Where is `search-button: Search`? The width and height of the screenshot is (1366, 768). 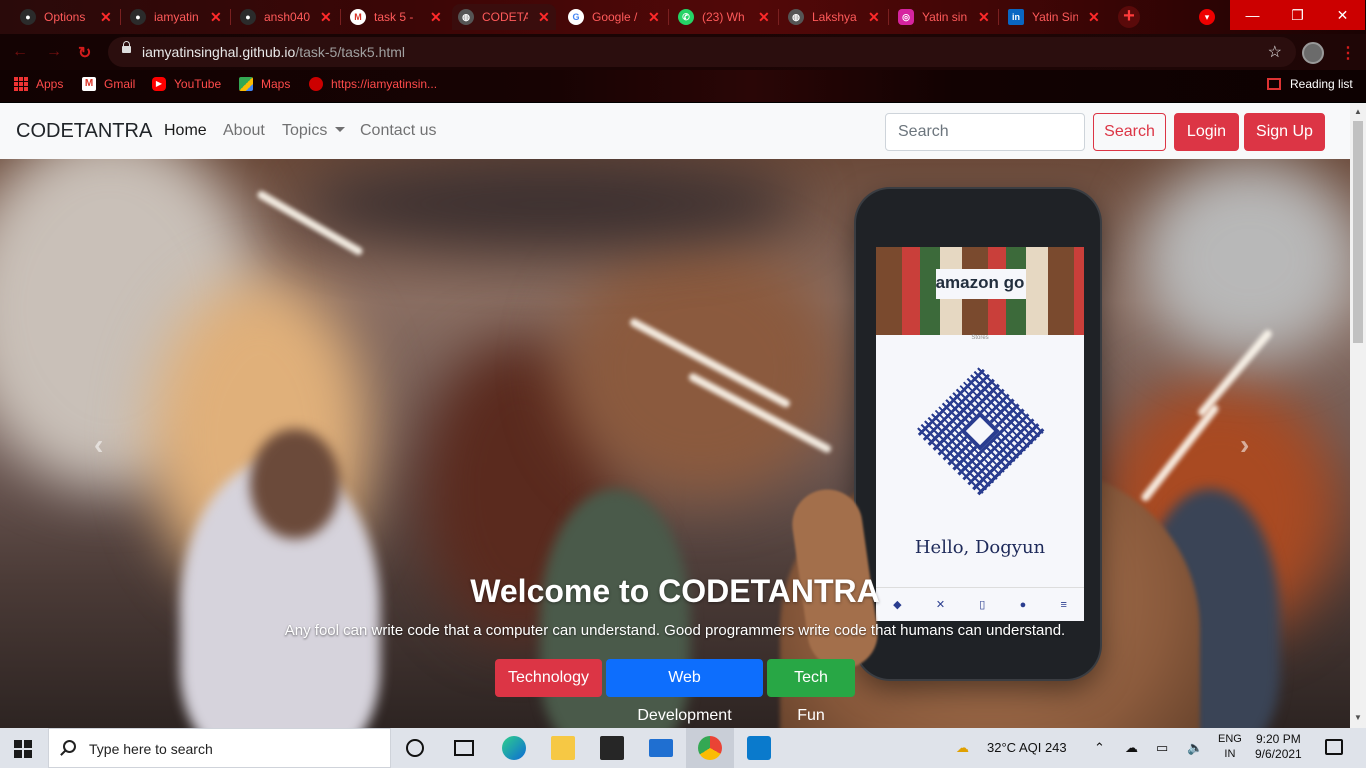
search-button: Search is located at coordinates (1129, 132).